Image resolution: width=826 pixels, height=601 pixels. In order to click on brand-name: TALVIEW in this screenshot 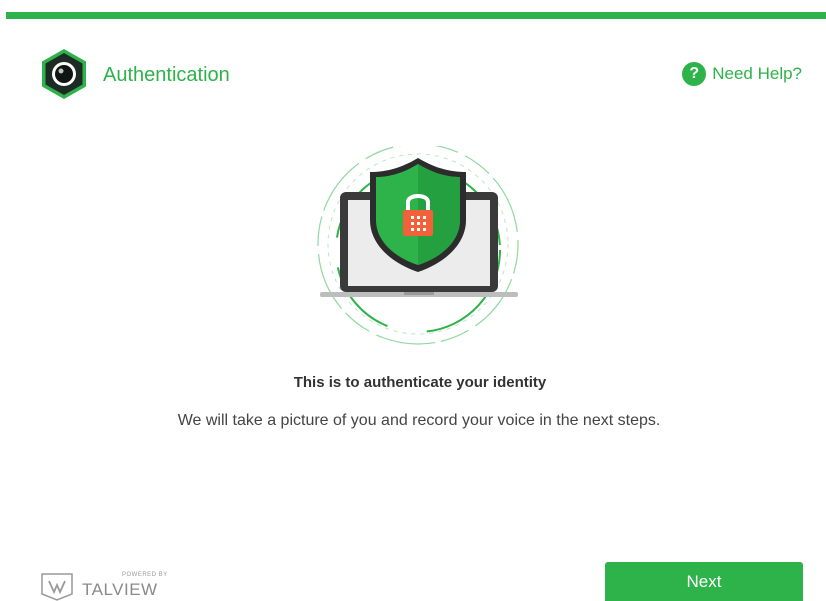, I will do `click(120, 589)`.